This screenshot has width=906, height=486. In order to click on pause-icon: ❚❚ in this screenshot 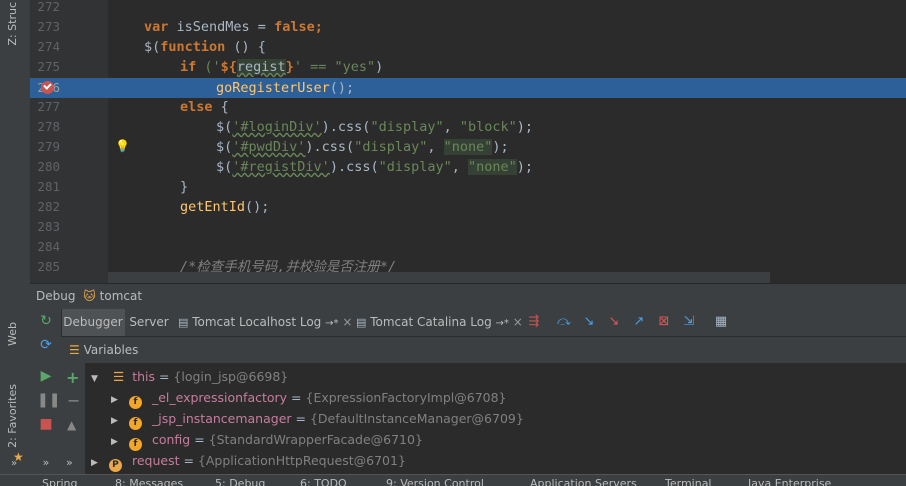, I will do `click(48, 400)`.